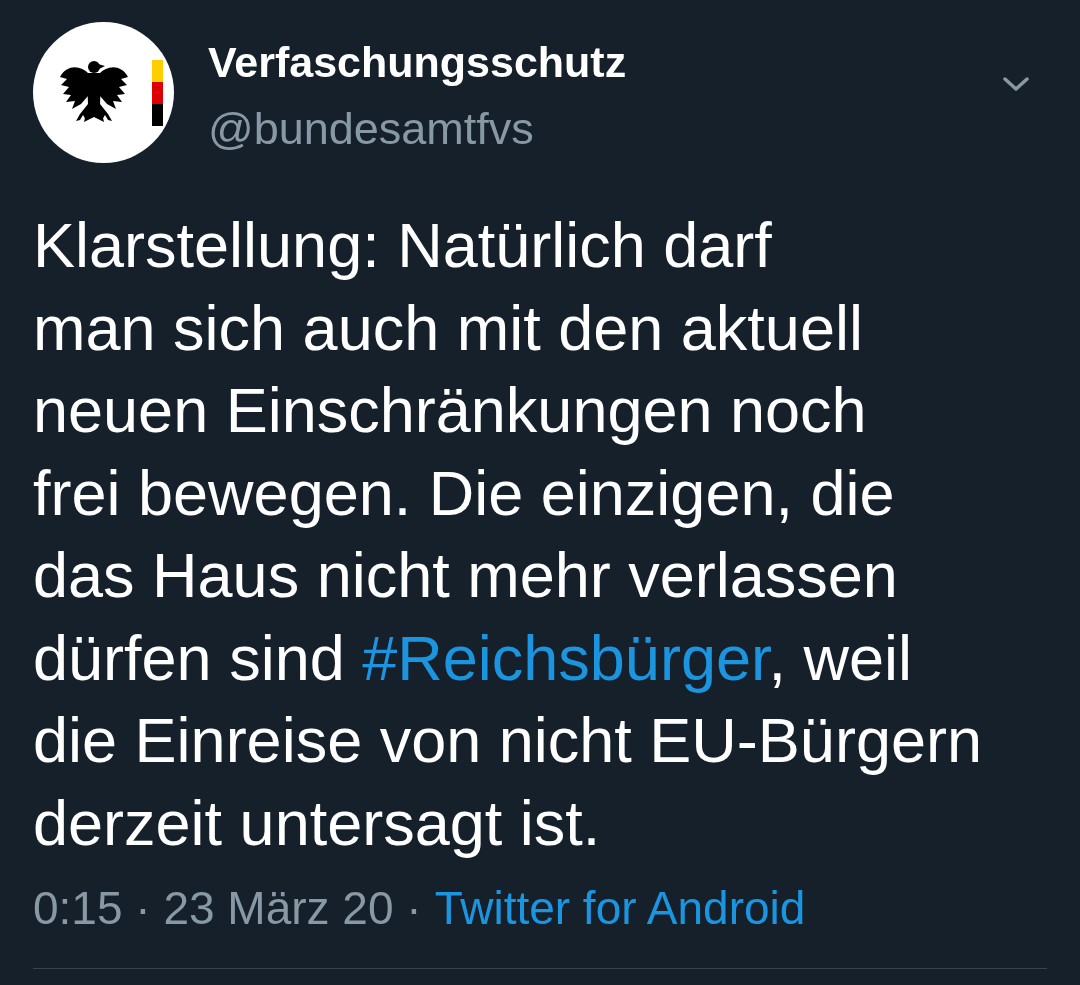 The height and width of the screenshot is (985, 1080). What do you see at coordinates (417, 62) in the screenshot?
I see `author-name: Verfaschungsschutz` at bounding box center [417, 62].